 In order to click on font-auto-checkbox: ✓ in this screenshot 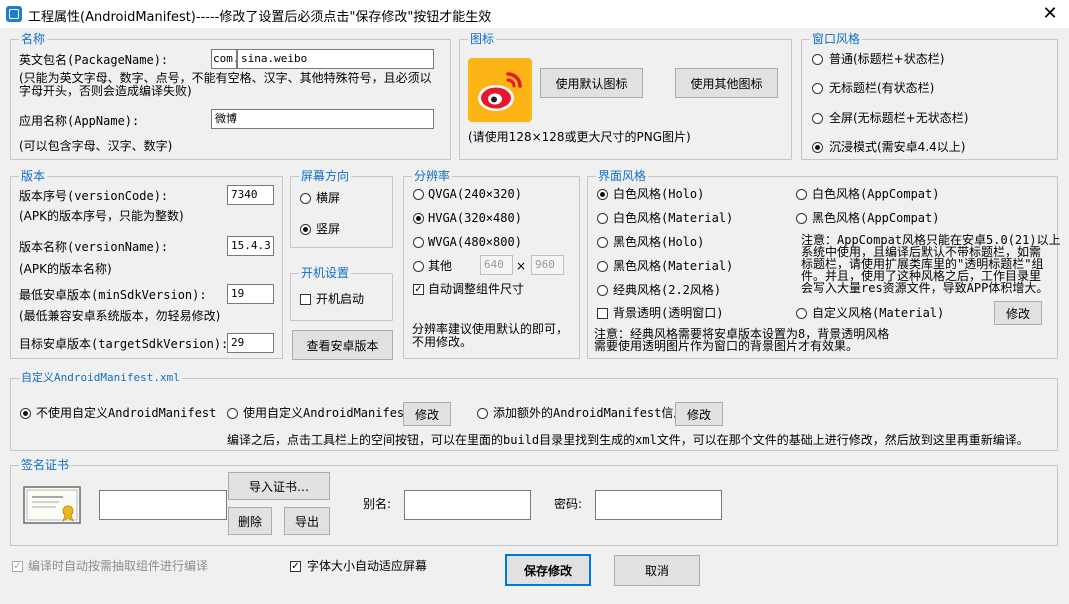, I will do `click(295, 566)`.